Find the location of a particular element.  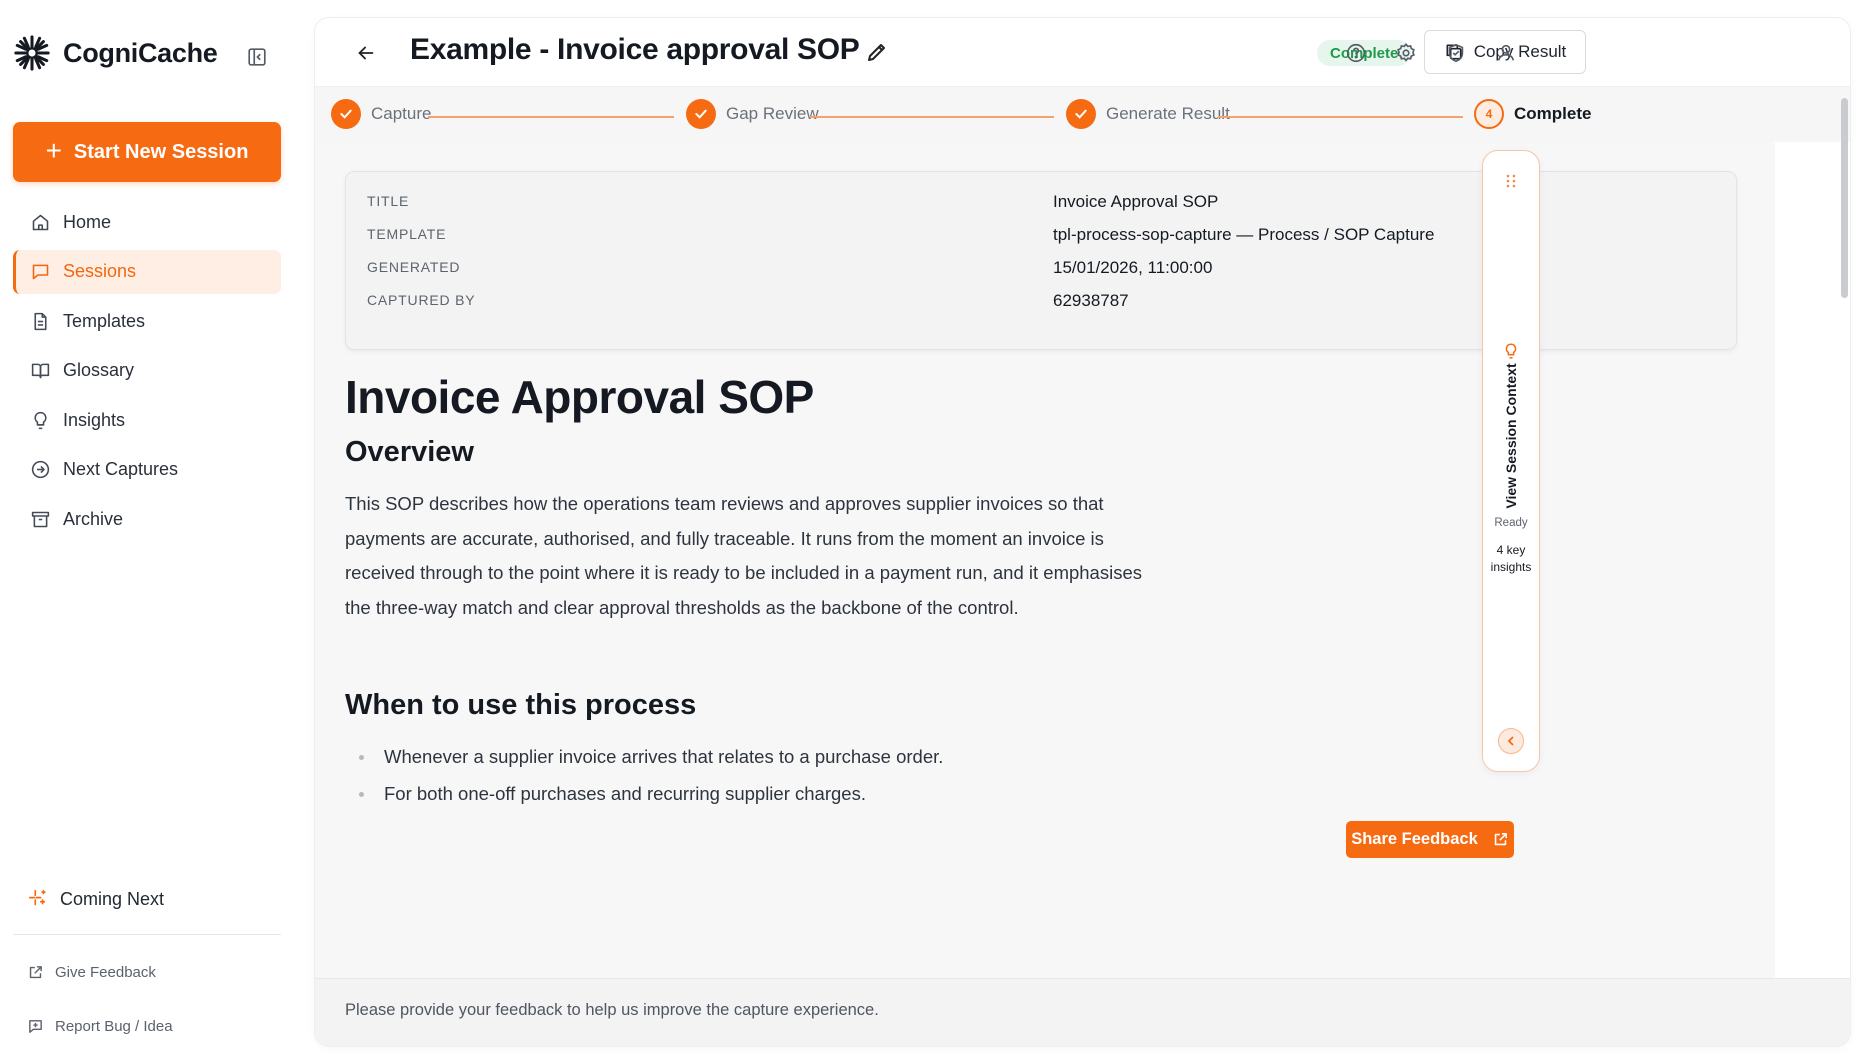

sidebar-item-label: Next Captures is located at coordinates (121, 469).